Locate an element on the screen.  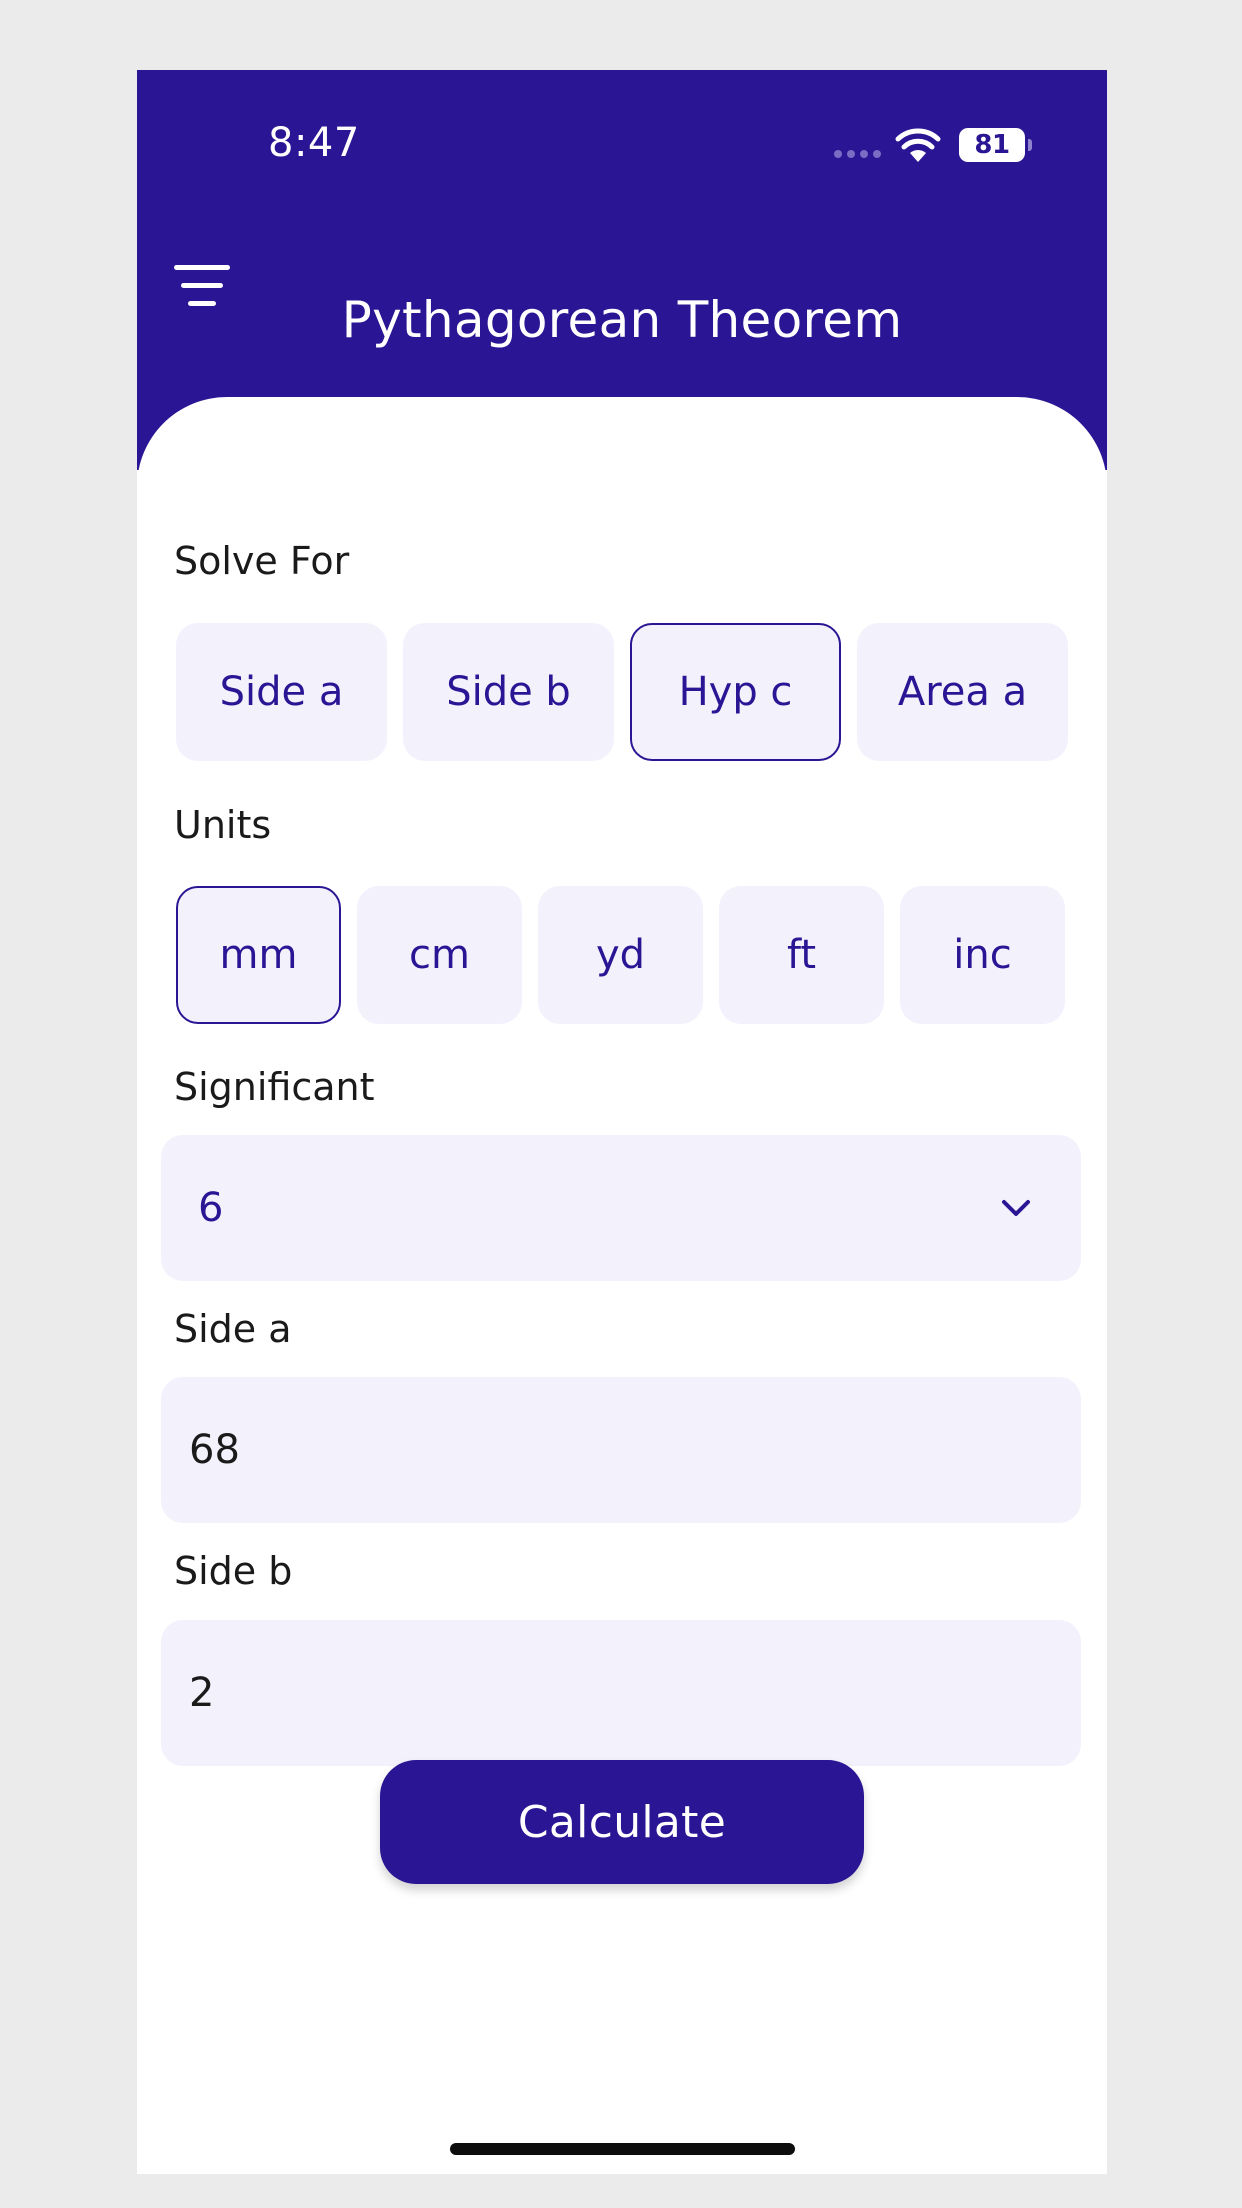
solve-for-options: Side a Side b Hyp c Area a is located at coordinates (622, 692).